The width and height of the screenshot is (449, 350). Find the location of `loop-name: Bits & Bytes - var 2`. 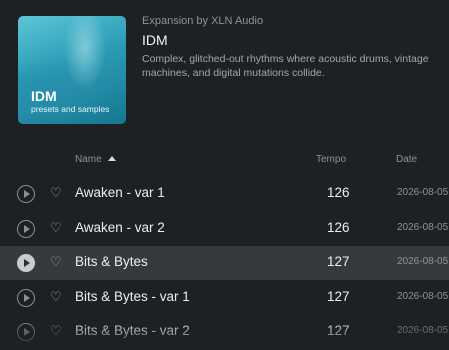

loop-name: Bits & Bytes - var 2 is located at coordinates (132, 330).